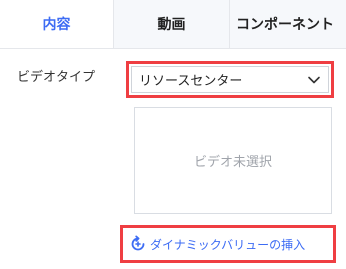 Image resolution: width=346 pixels, height=269 pixels. What do you see at coordinates (314, 80) in the screenshot?
I see `chevron-down-icon` at bounding box center [314, 80].